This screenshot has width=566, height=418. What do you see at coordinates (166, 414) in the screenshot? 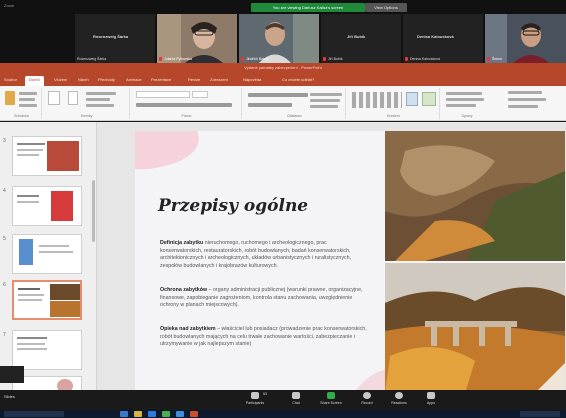
I see `app-icon` at bounding box center [166, 414].